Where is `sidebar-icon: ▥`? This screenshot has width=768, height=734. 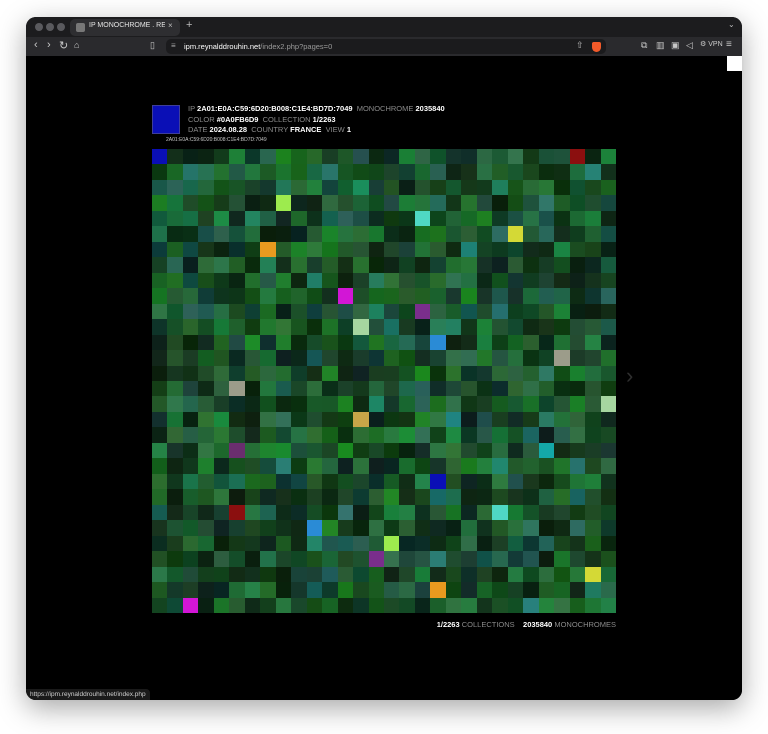
sidebar-icon: ▥ is located at coordinates (660, 45).